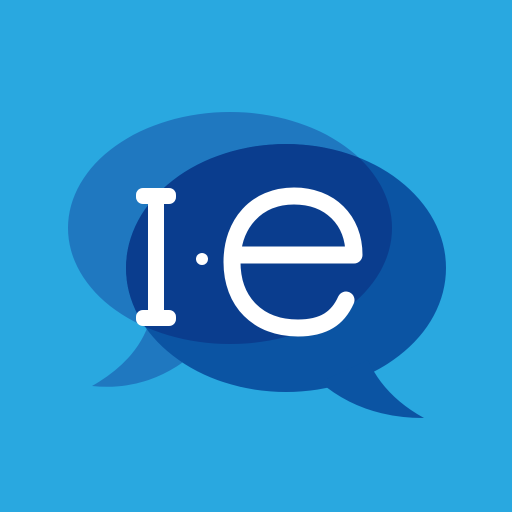 The width and height of the screenshot is (512, 512). Describe the element at coordinates (156, 257) in the screenshot. I see `letter-i-stem` at that location.